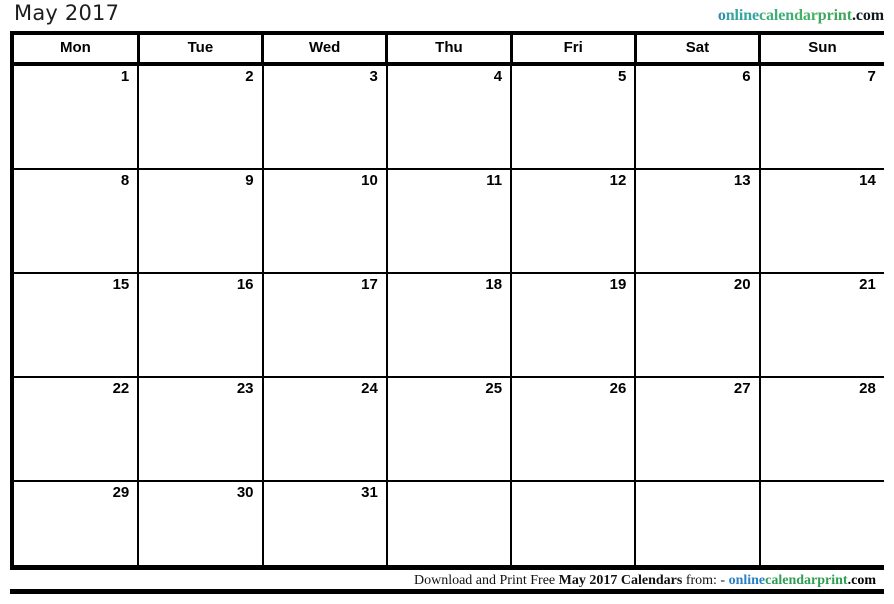 The image size is (894, 604). Describe the element at coordinates (867, 284) in the screenshot. I see `day-number: 21` at that location.